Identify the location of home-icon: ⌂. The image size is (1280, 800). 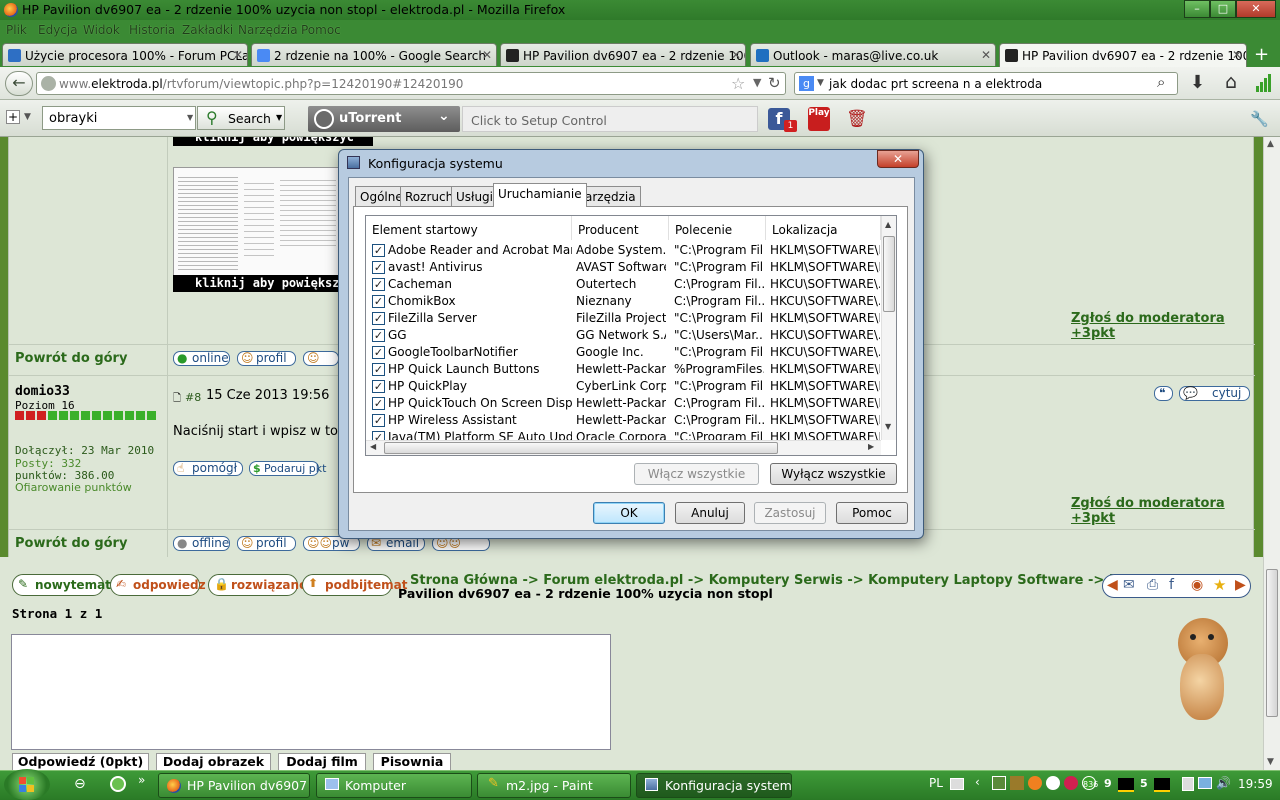
(1231, 82).